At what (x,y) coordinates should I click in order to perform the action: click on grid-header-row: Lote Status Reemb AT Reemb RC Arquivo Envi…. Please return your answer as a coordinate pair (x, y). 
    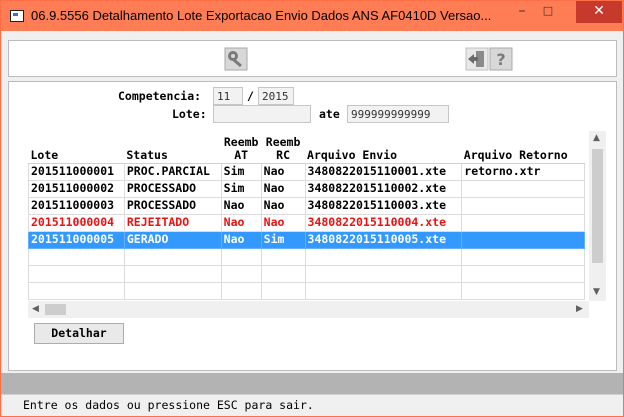
    Looking at the image, I should click on (306, 147).